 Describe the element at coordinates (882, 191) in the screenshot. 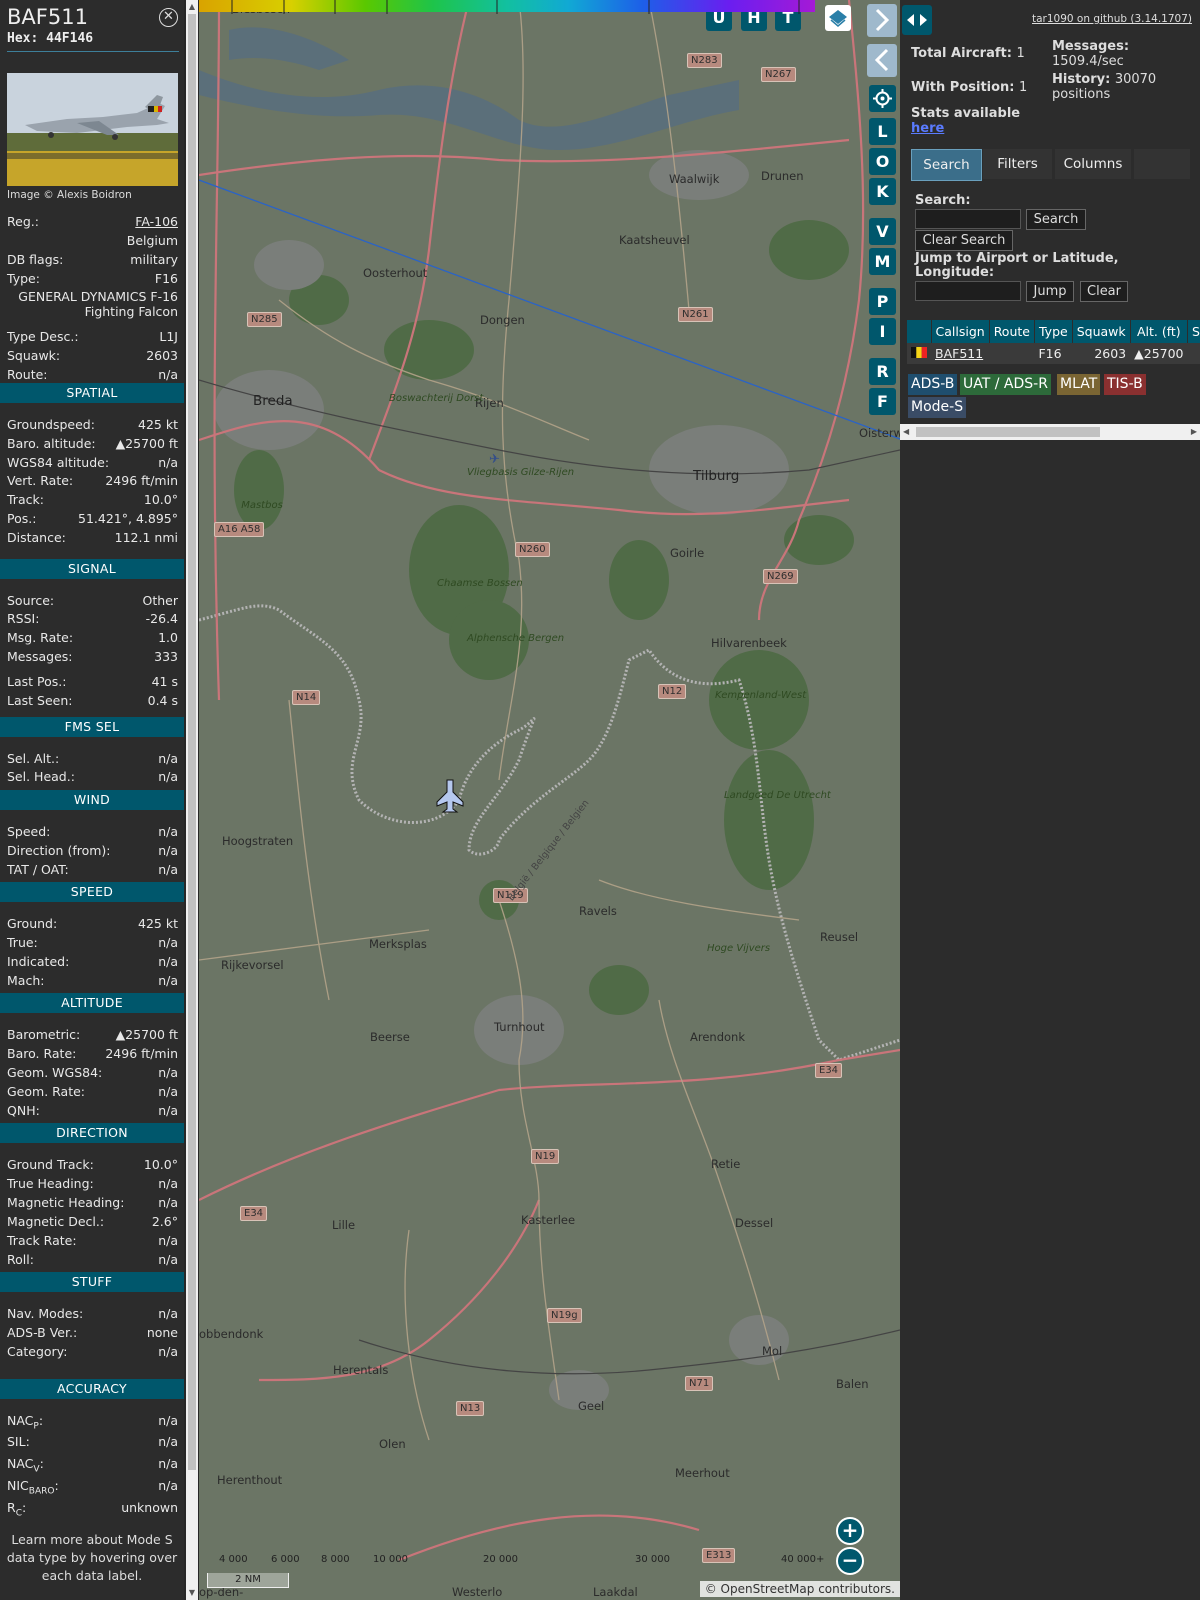

I see `map-btn-k: K` at that location.